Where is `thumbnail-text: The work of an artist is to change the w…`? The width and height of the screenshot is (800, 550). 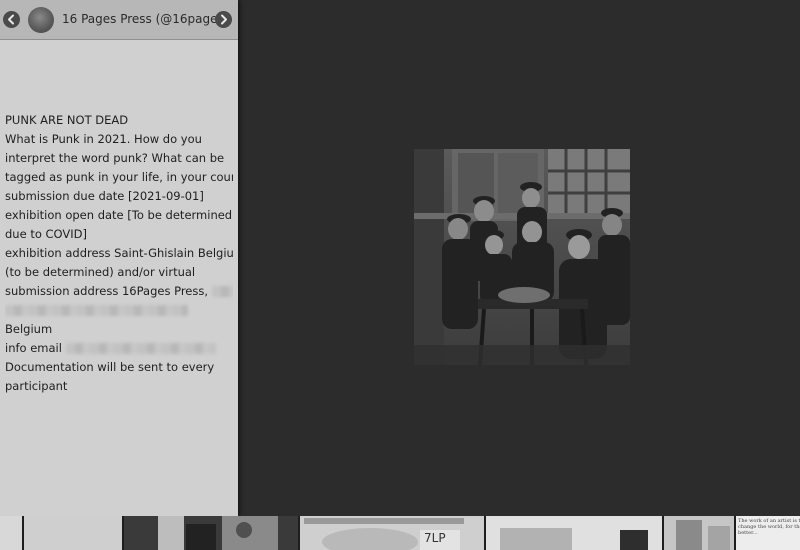
thumbnail-text: The work of an artist is to change the w… is located at coordinates (769, 527).